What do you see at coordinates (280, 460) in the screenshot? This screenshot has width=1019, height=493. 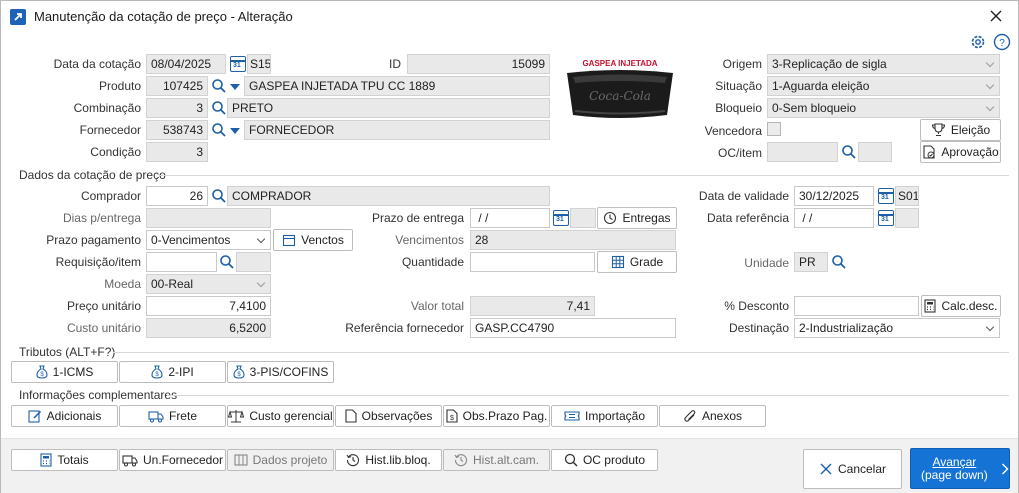 I see `dados-projeto-button: Dados projeto` at bounding box center [280, 460].